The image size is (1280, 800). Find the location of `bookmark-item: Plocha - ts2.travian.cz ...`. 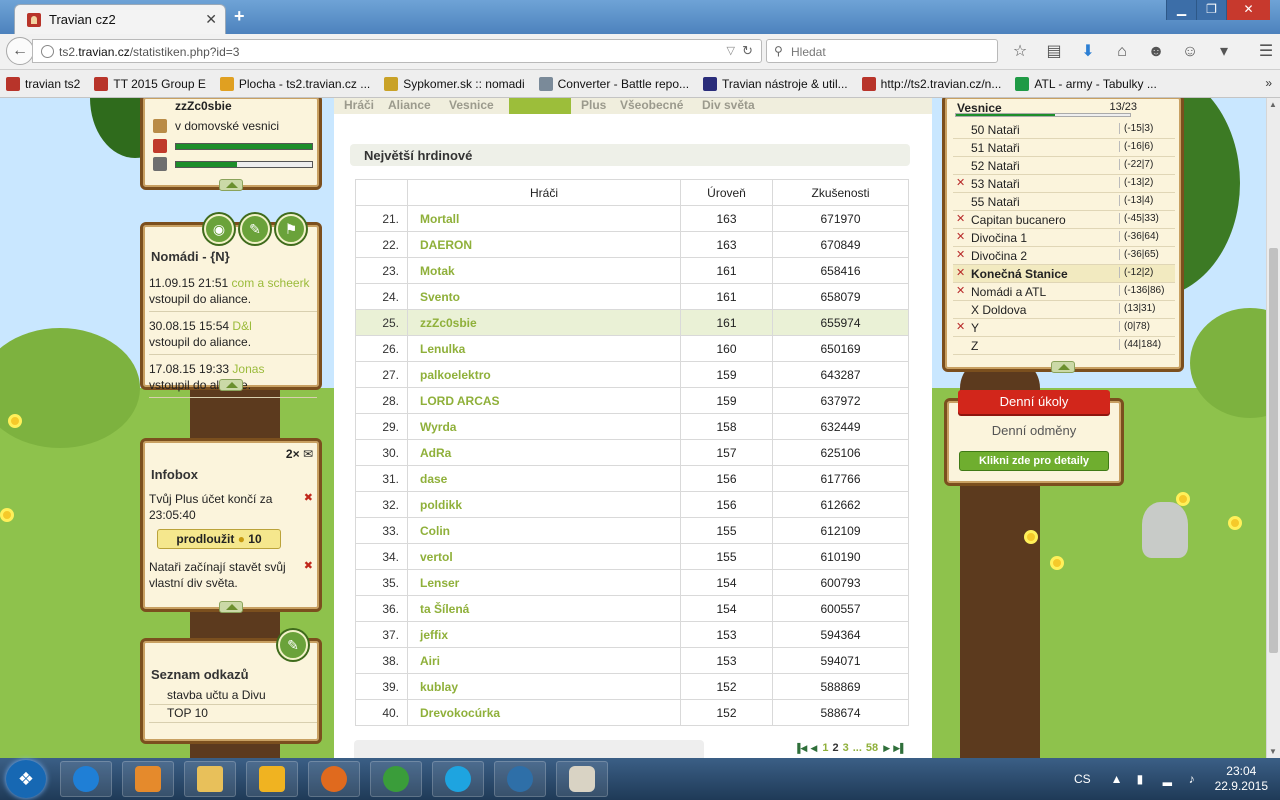

bookmark-item: Plocha - ts2.travian.cz ... is located at coordinates (294, 83).